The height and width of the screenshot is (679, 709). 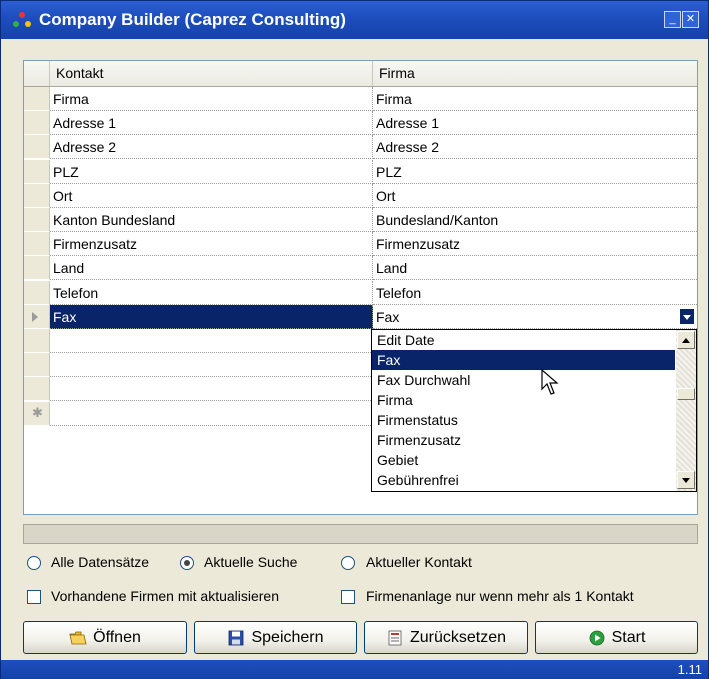 What do you see at coordinates (22, 20) in the screenshot?
I see `app-logo-icon` at bounding box center [22, 20].